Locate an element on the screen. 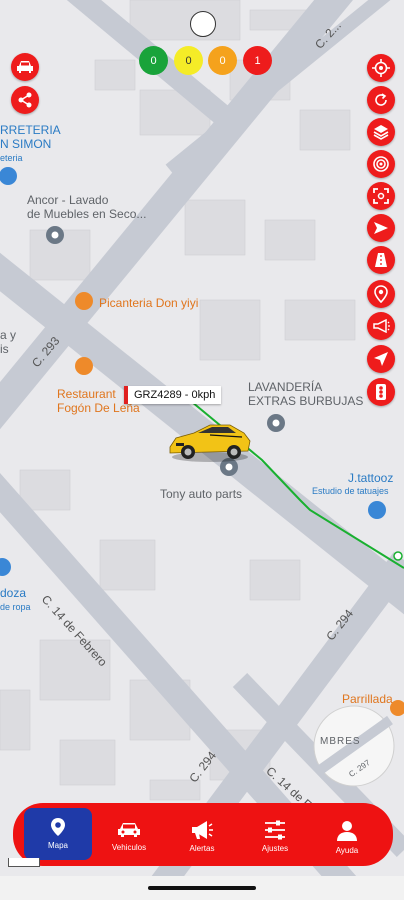 The width and height of the screenshot is (404, 900). location-pin-icon is located at coordinates (381, 294).